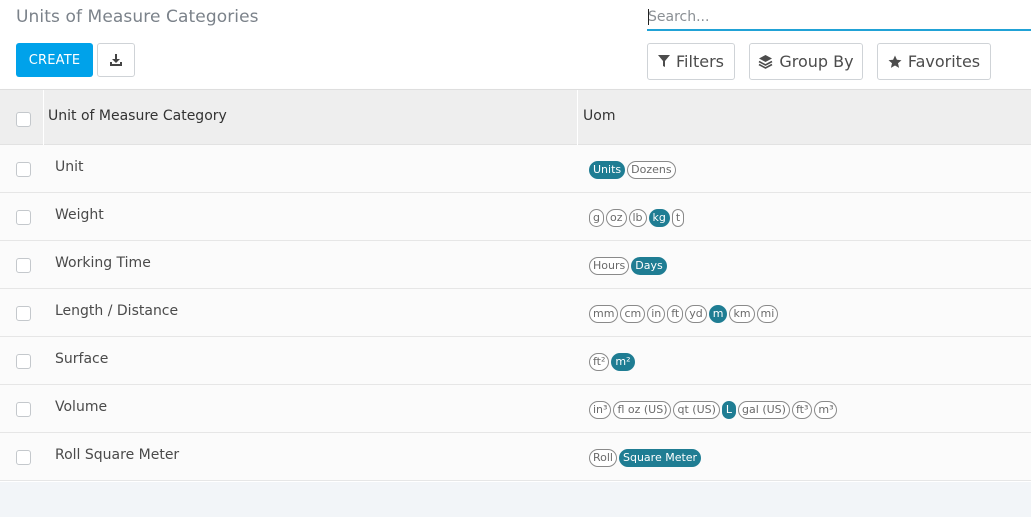  What do you see at coordinates (515, 217) in the screenshot?
I see `table-row: Weight g oz lb kg t` at bounding box center [515, 217].